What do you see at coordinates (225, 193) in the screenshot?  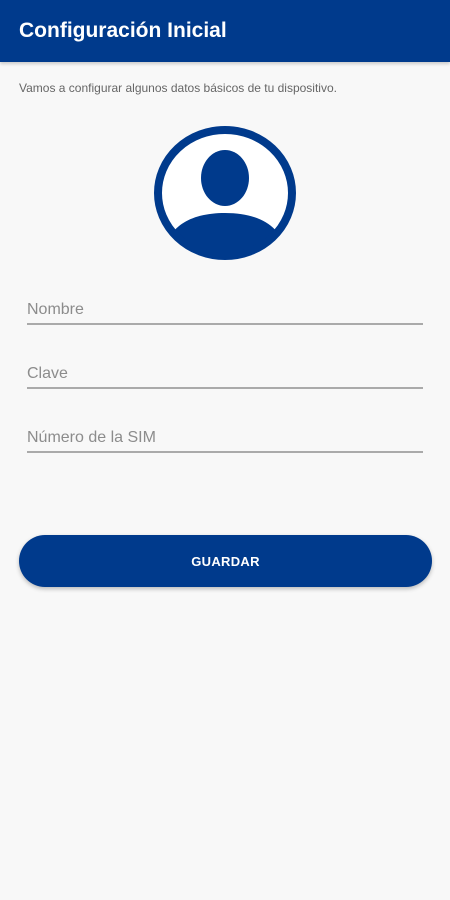 I see `user-avatar-icon` at bounding box center [225, 193].